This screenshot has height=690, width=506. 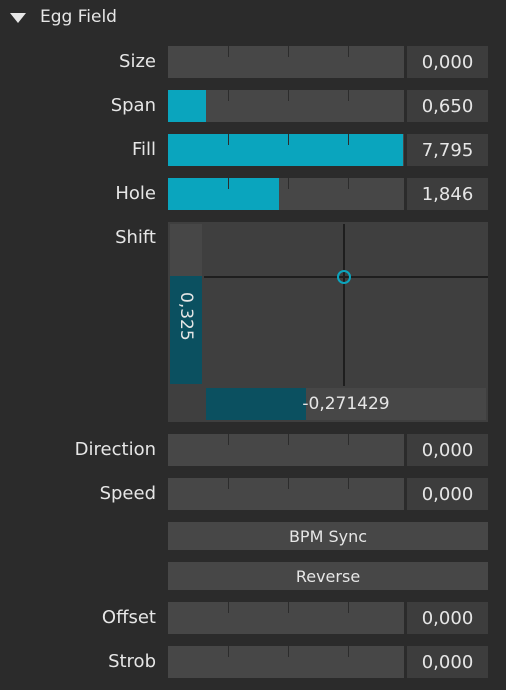 What do you see at coordinates (447, 194) in the screenshot?
I see `hole-value-field: 1,846` at bounding box center [447, 194].